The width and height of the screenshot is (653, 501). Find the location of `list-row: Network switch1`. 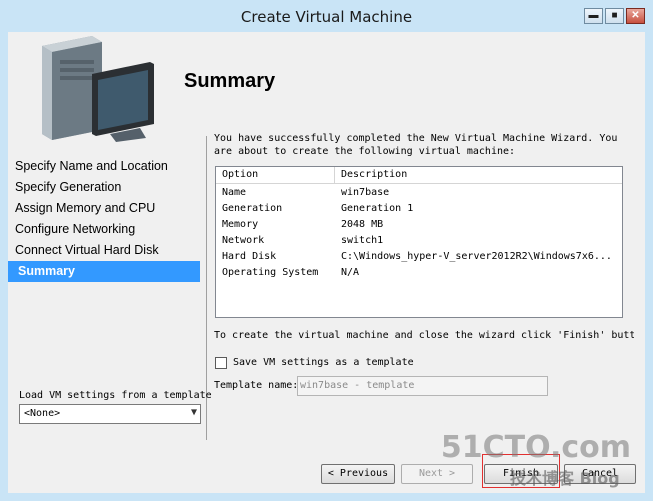

list-row: Network switch1 is located at coordinates (419, 241).